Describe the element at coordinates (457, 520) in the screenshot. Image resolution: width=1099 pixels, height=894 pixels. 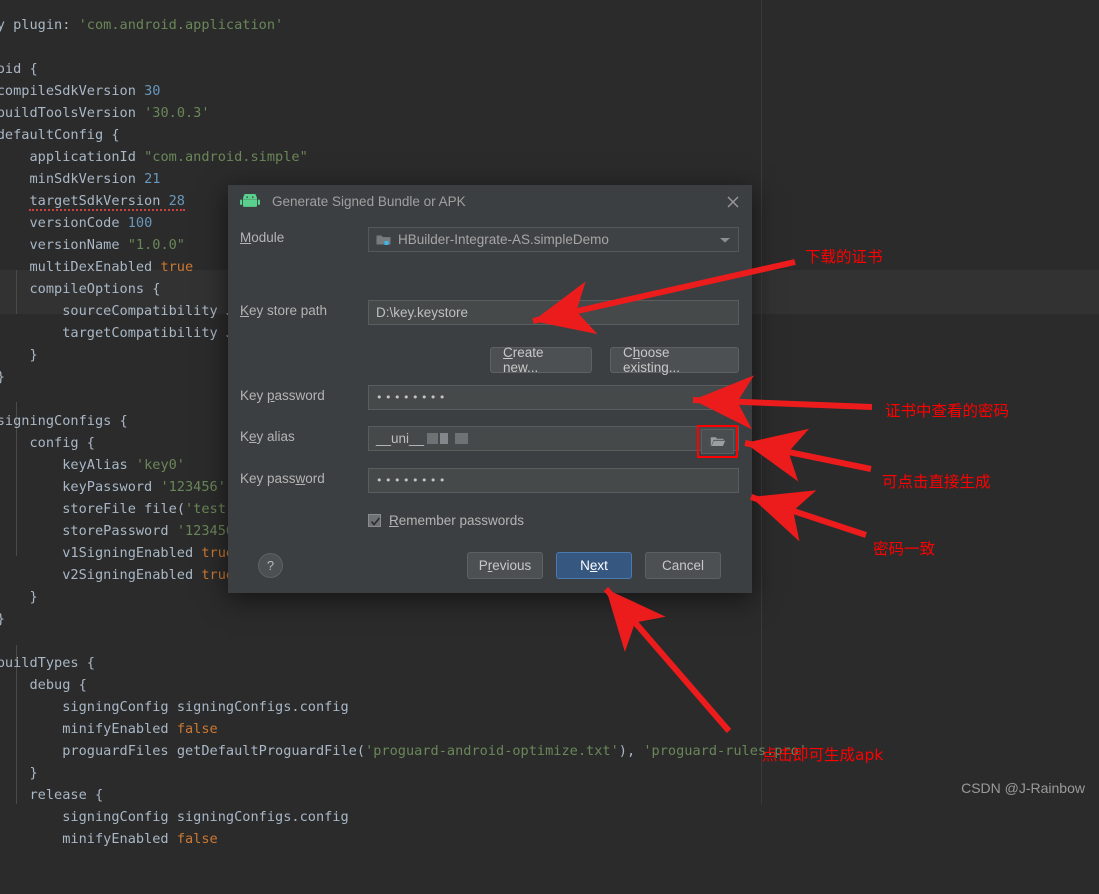
I see `remember-passwords-label: Remember passwords` at that location.